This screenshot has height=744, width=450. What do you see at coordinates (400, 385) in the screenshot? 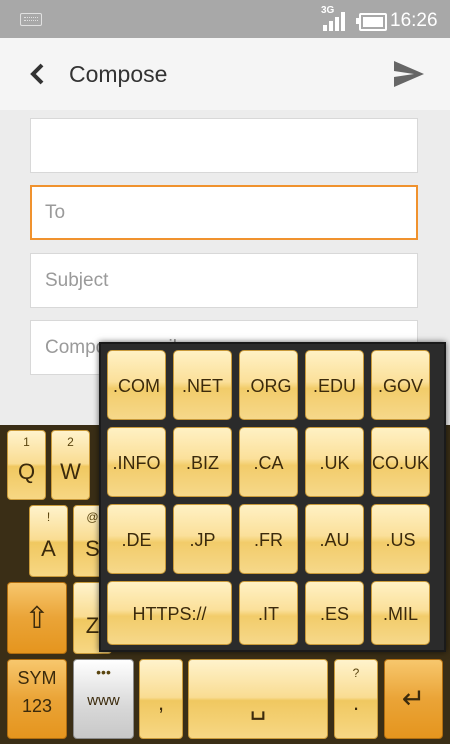
I see `domain-key-gov: .GOV` at bounding box center [400, 385].